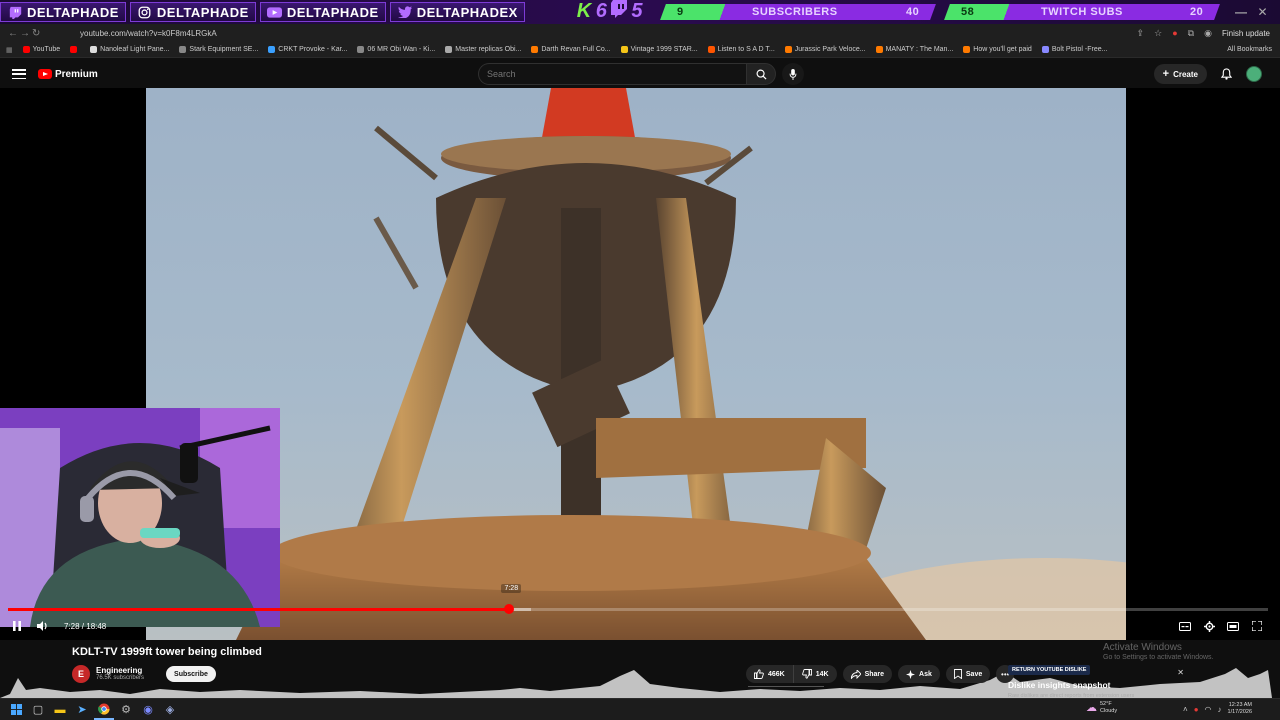  What do you see at coordinates (1185, 709) in the screenshot?
I see `chevron-up-icon: ˄` at bounding box center [1185, 709].